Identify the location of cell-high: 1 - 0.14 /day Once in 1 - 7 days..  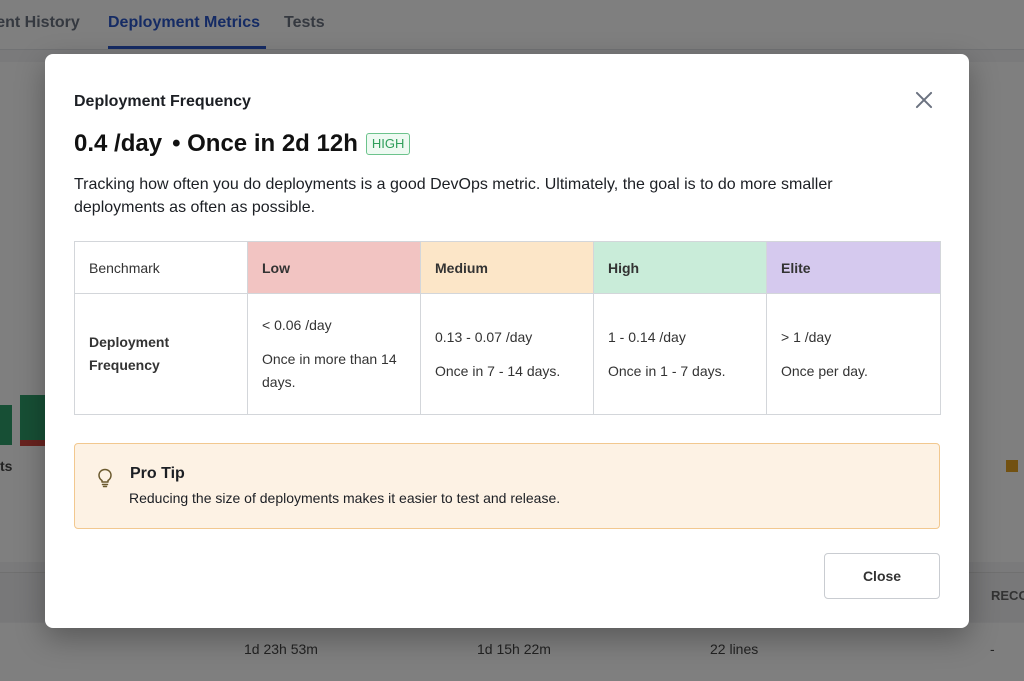
(680, 354).